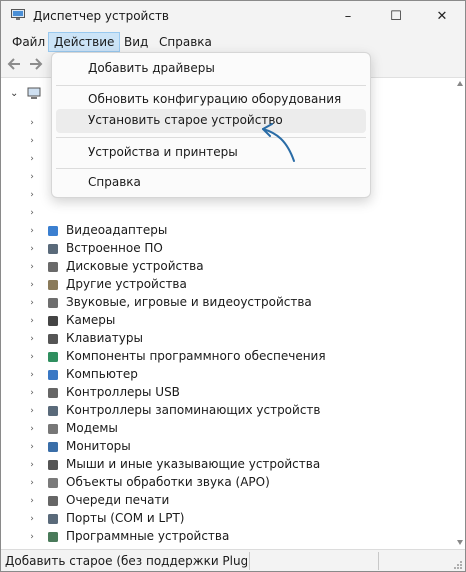 The width and height of the screenshot is (466, 572). What do you see at coordinates (460, 313) in the screenshot?
I see `vertical-scrollbar` at bounding box center [460, 313].